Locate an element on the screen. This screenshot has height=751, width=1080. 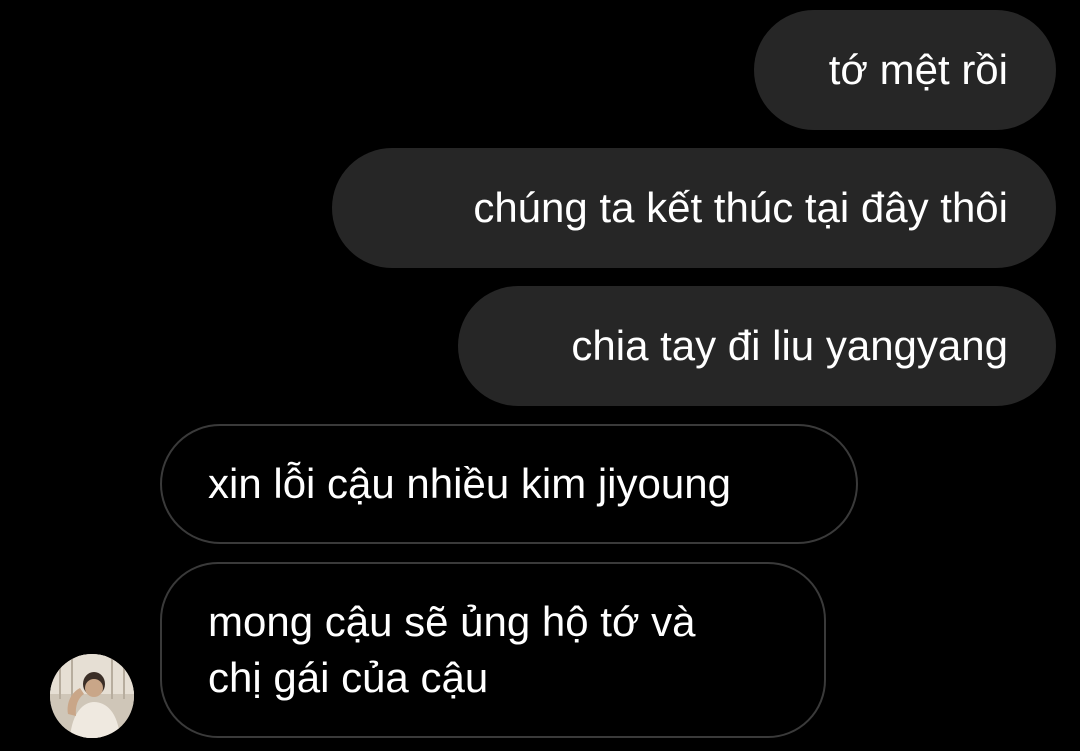
message-text-line: chị gái của cậu is located at coordinates (348, 677).